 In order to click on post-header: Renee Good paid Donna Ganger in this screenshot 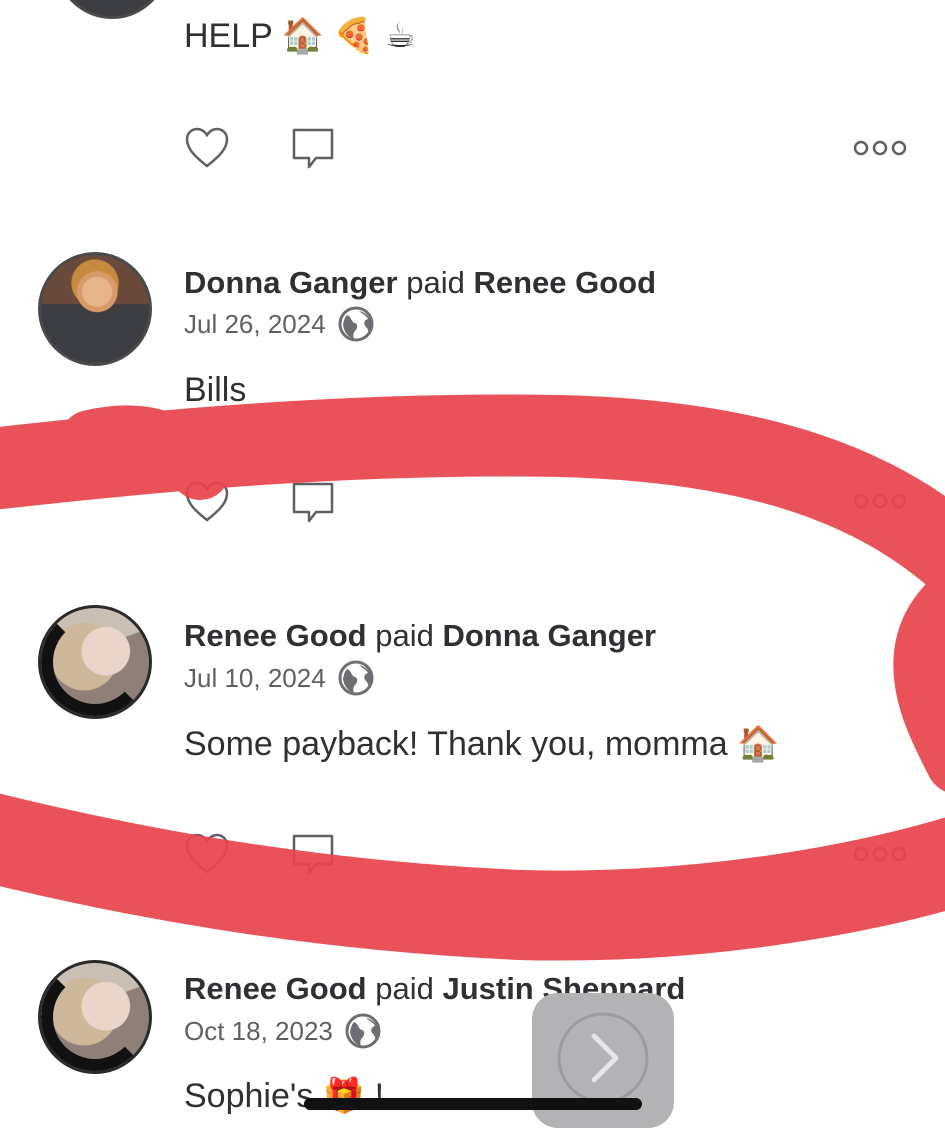, I will do `click(420, 636)`.